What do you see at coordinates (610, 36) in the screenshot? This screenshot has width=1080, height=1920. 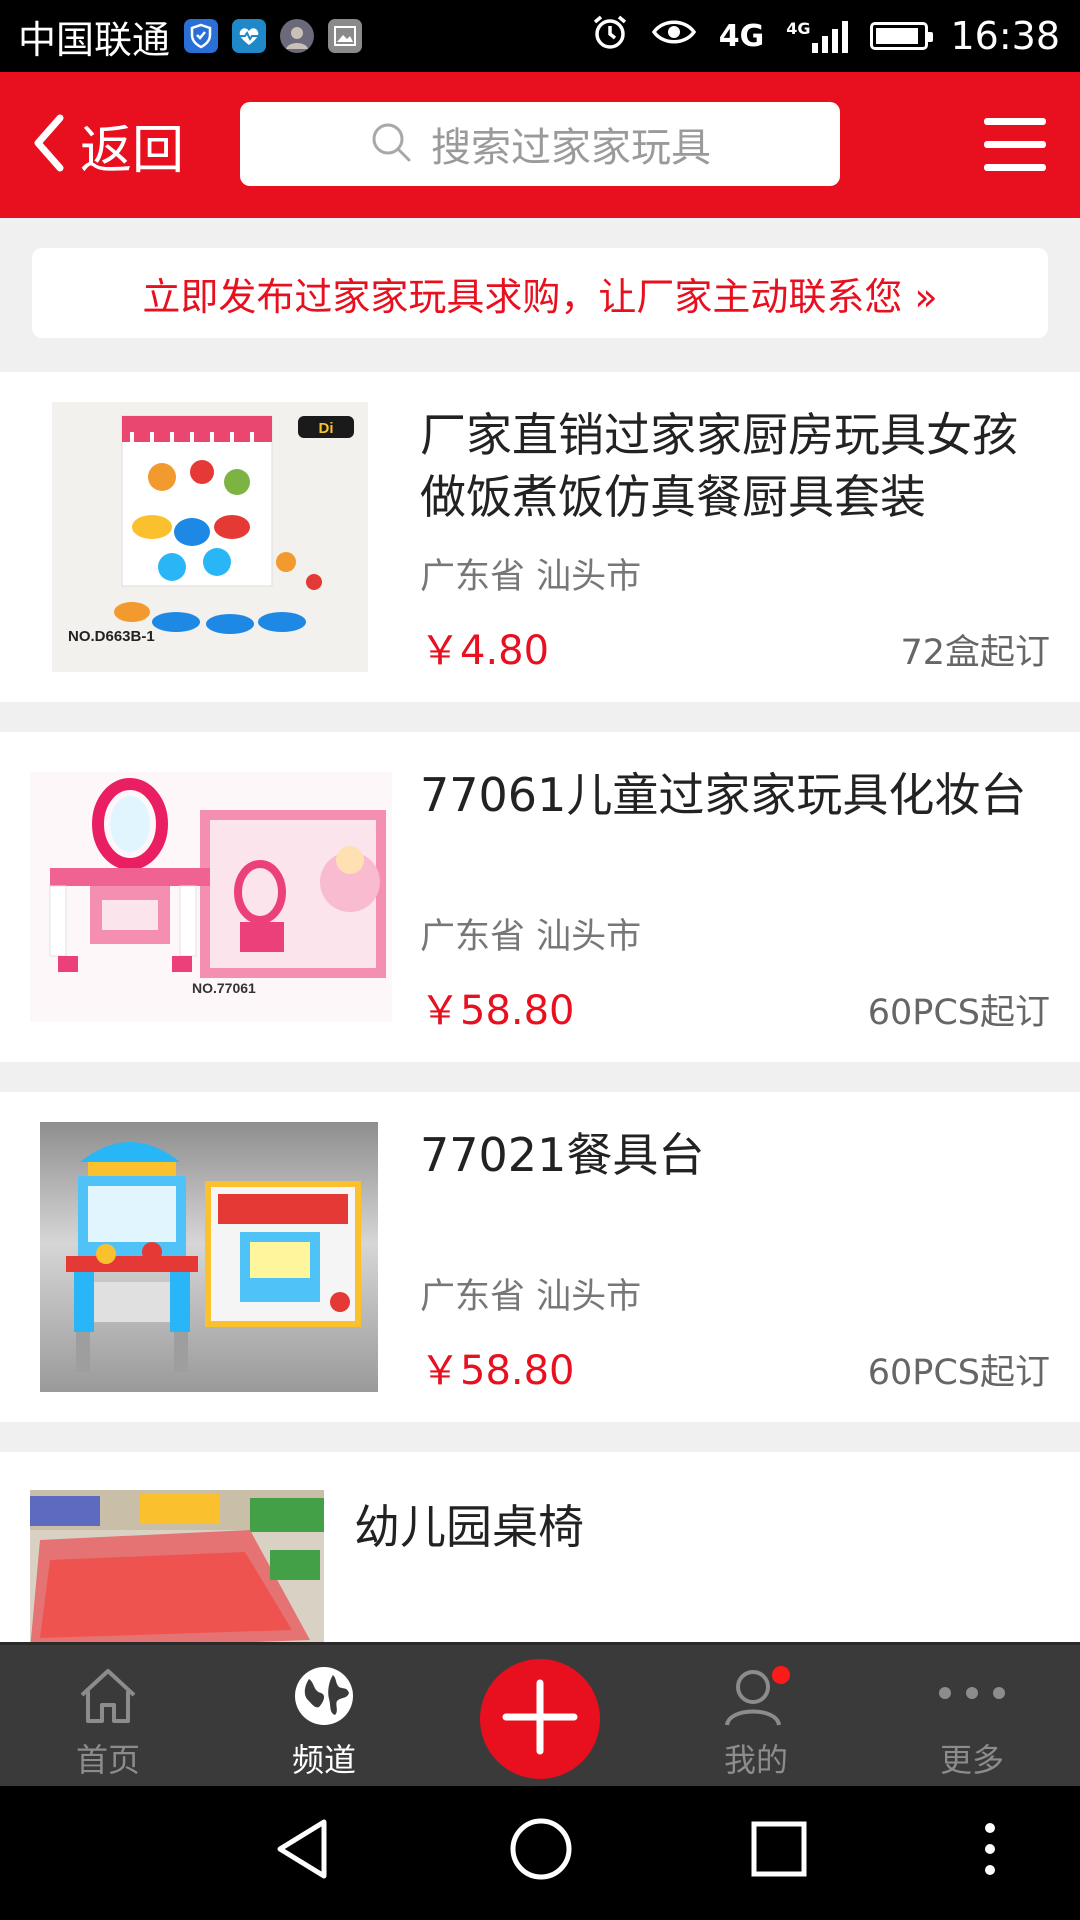 I see `alarm-icon` at bounding box center [610, 36].